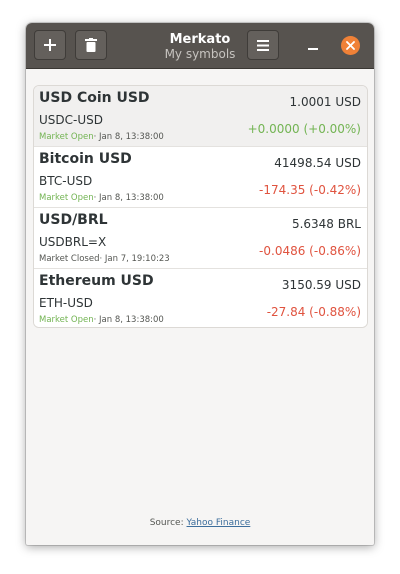 This screenshot has height=574, width=400. Describe the element at coordinates (134, 259) in the screenshot. I see `market-timestamp: · Jan 7, 19:10:23` at that location.